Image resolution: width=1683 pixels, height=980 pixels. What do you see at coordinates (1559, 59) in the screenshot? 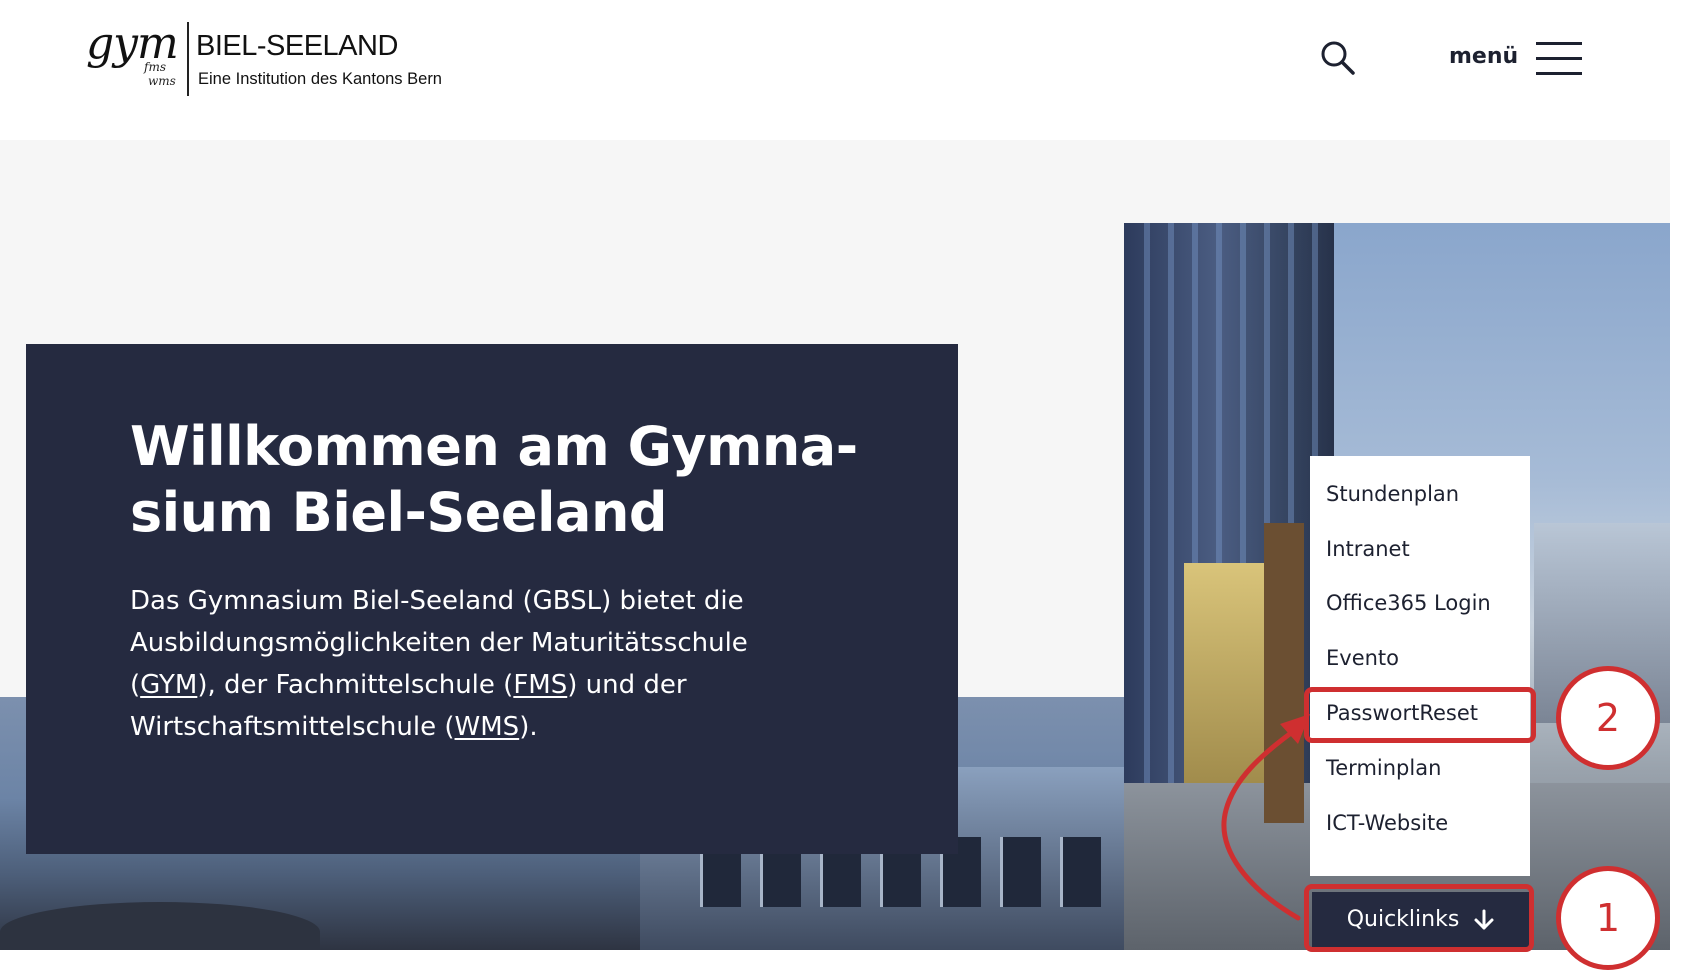
I see `hamburger-icon` at bounding box center [1559, 59].